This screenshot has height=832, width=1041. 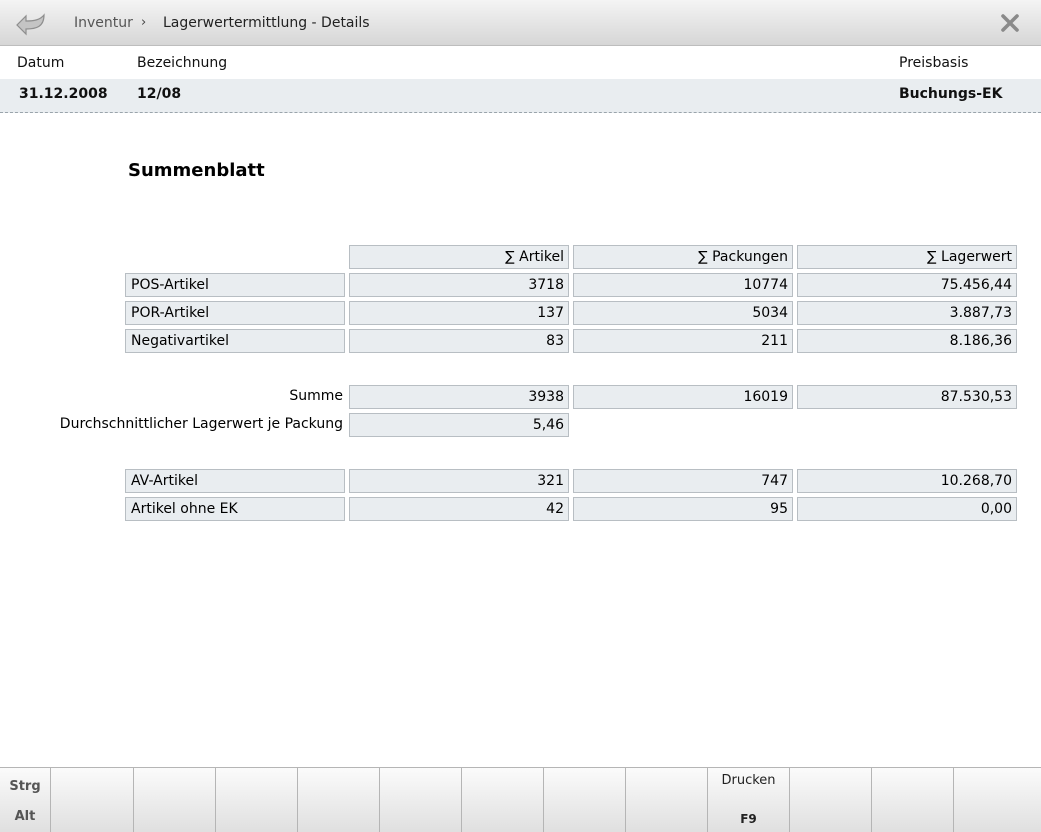 What do you see at coordinates (907, 397) in the screenshot?
I see `cell-summe-lagerwert: 87.530,53` at bounding box center [907, 397].